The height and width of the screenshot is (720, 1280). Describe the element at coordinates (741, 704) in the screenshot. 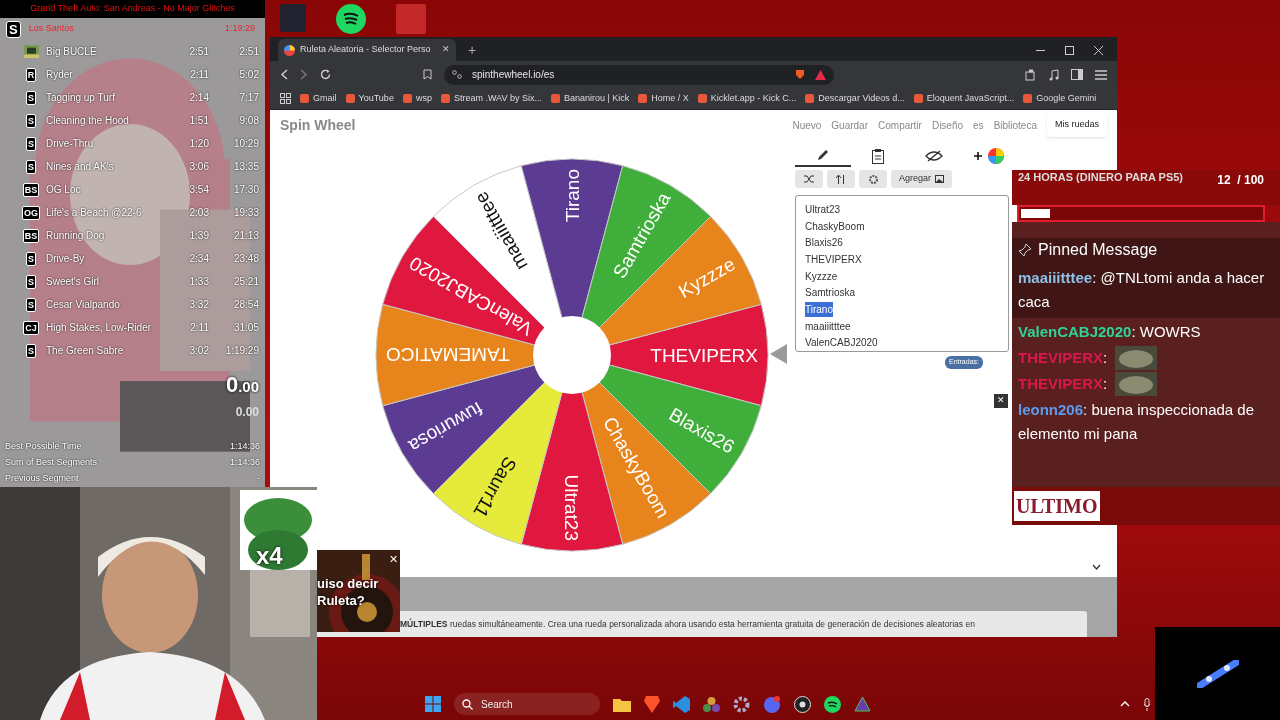

I see `gear-icon` at that location.